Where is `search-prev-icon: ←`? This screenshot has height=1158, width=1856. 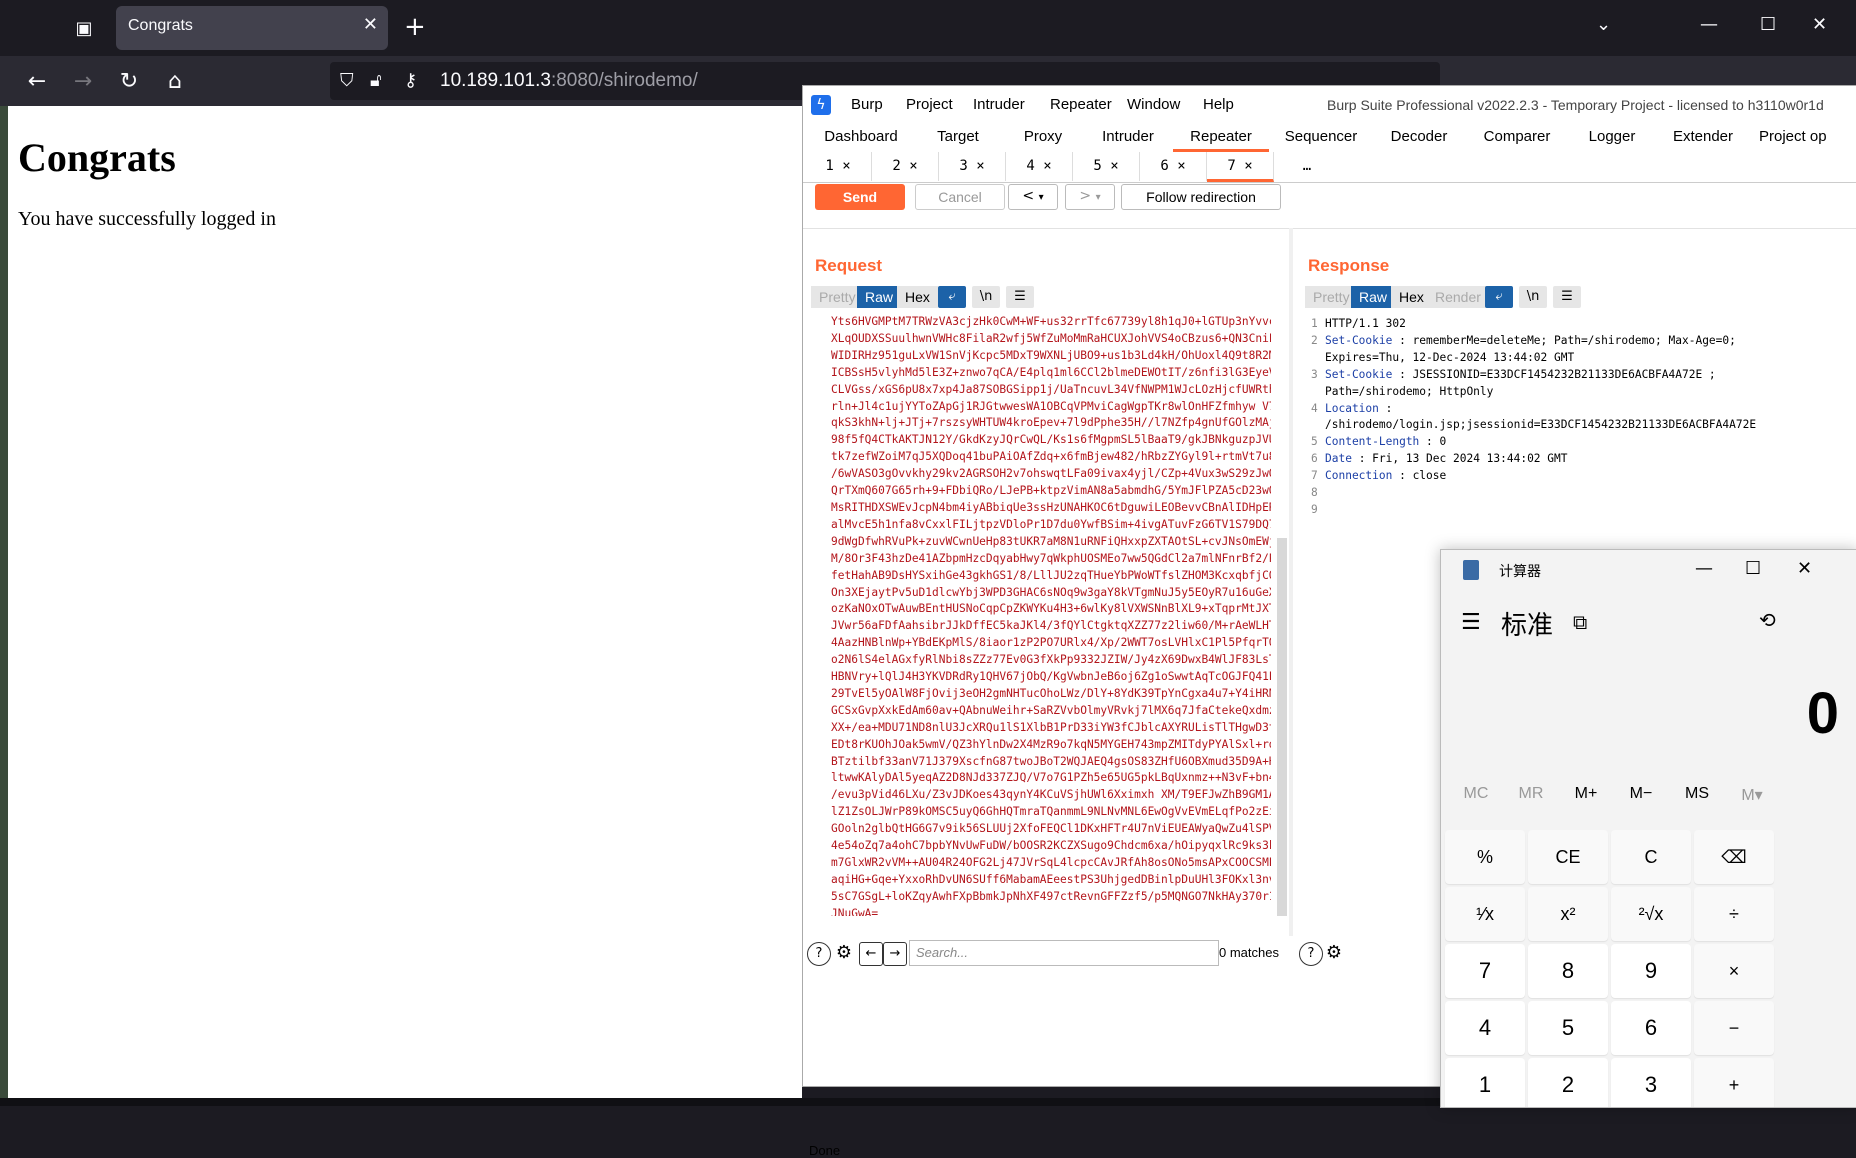 search-prev-icon: ← is located at coordinates (871, 954).